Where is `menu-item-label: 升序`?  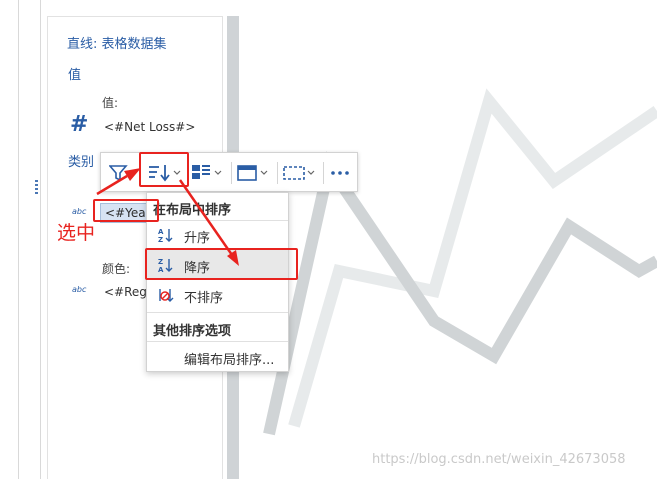
menu-item-label: 升序 is located at coordinates (197, 238).